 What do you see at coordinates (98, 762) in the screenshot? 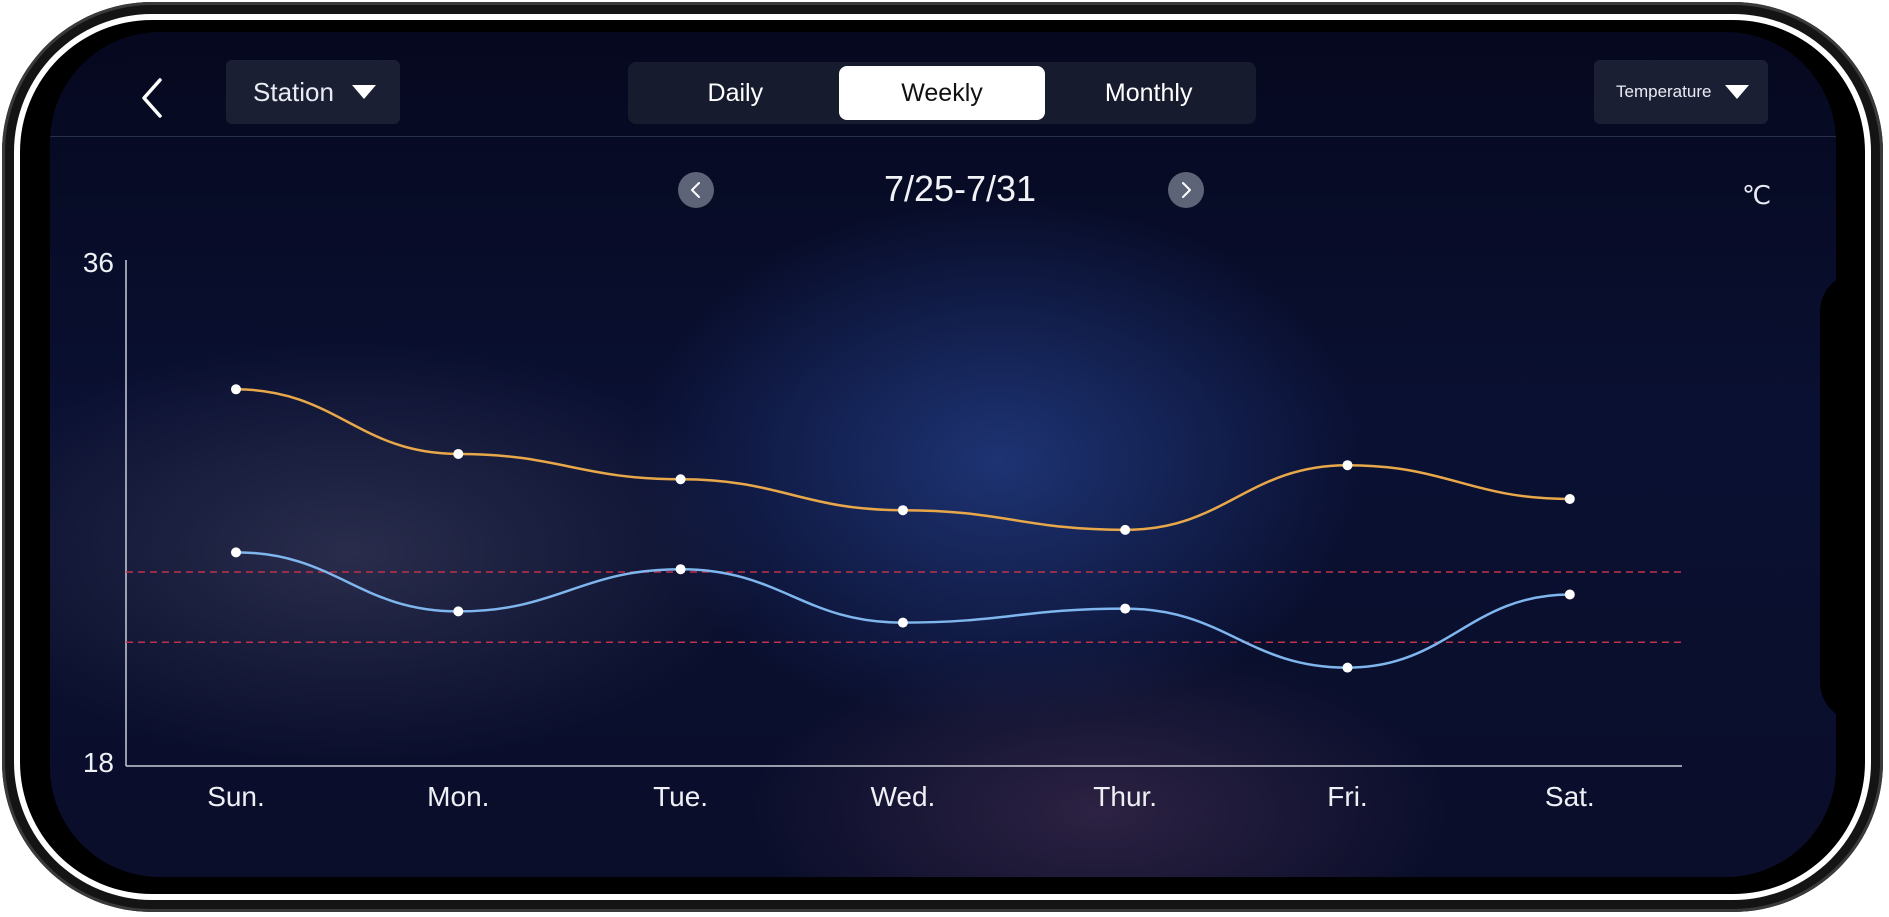
I see `y-tick-label-min: 18` at bounding box center [98, 762].